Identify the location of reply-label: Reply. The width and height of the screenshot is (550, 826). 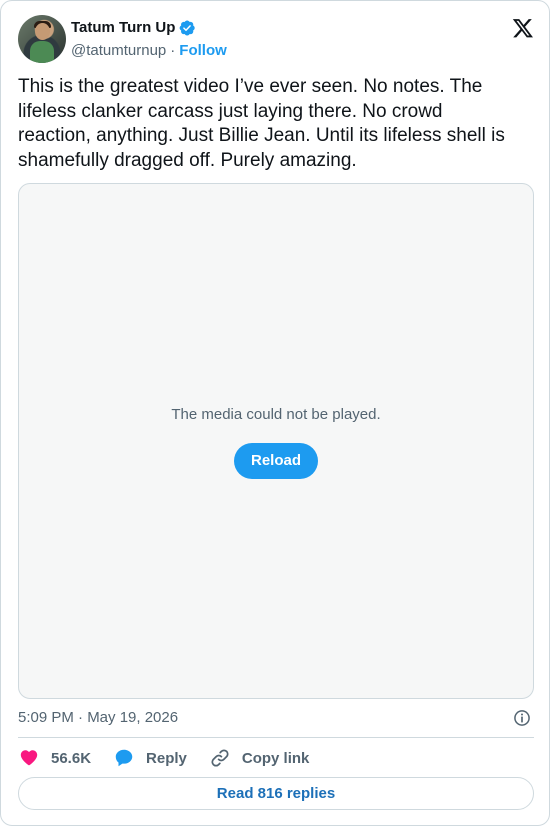
(166, 758).